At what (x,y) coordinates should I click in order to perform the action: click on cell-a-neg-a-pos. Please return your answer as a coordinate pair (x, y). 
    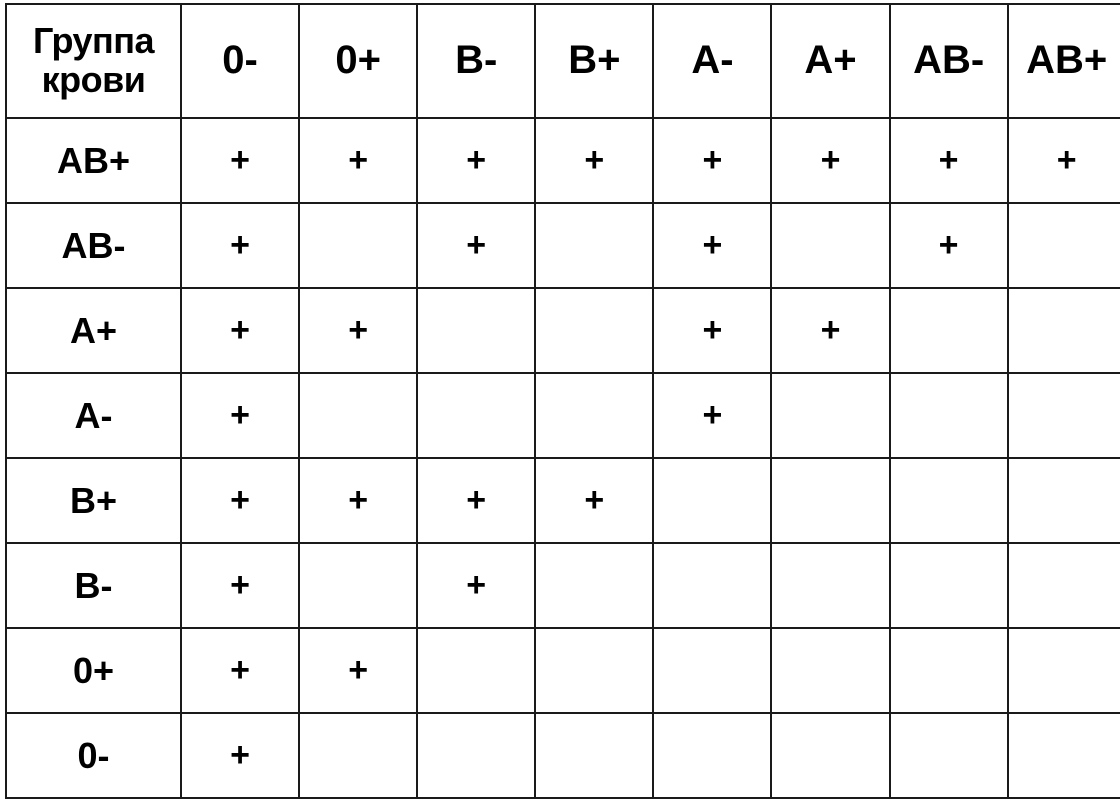
    Looking at the image, I should click on (830, 415).